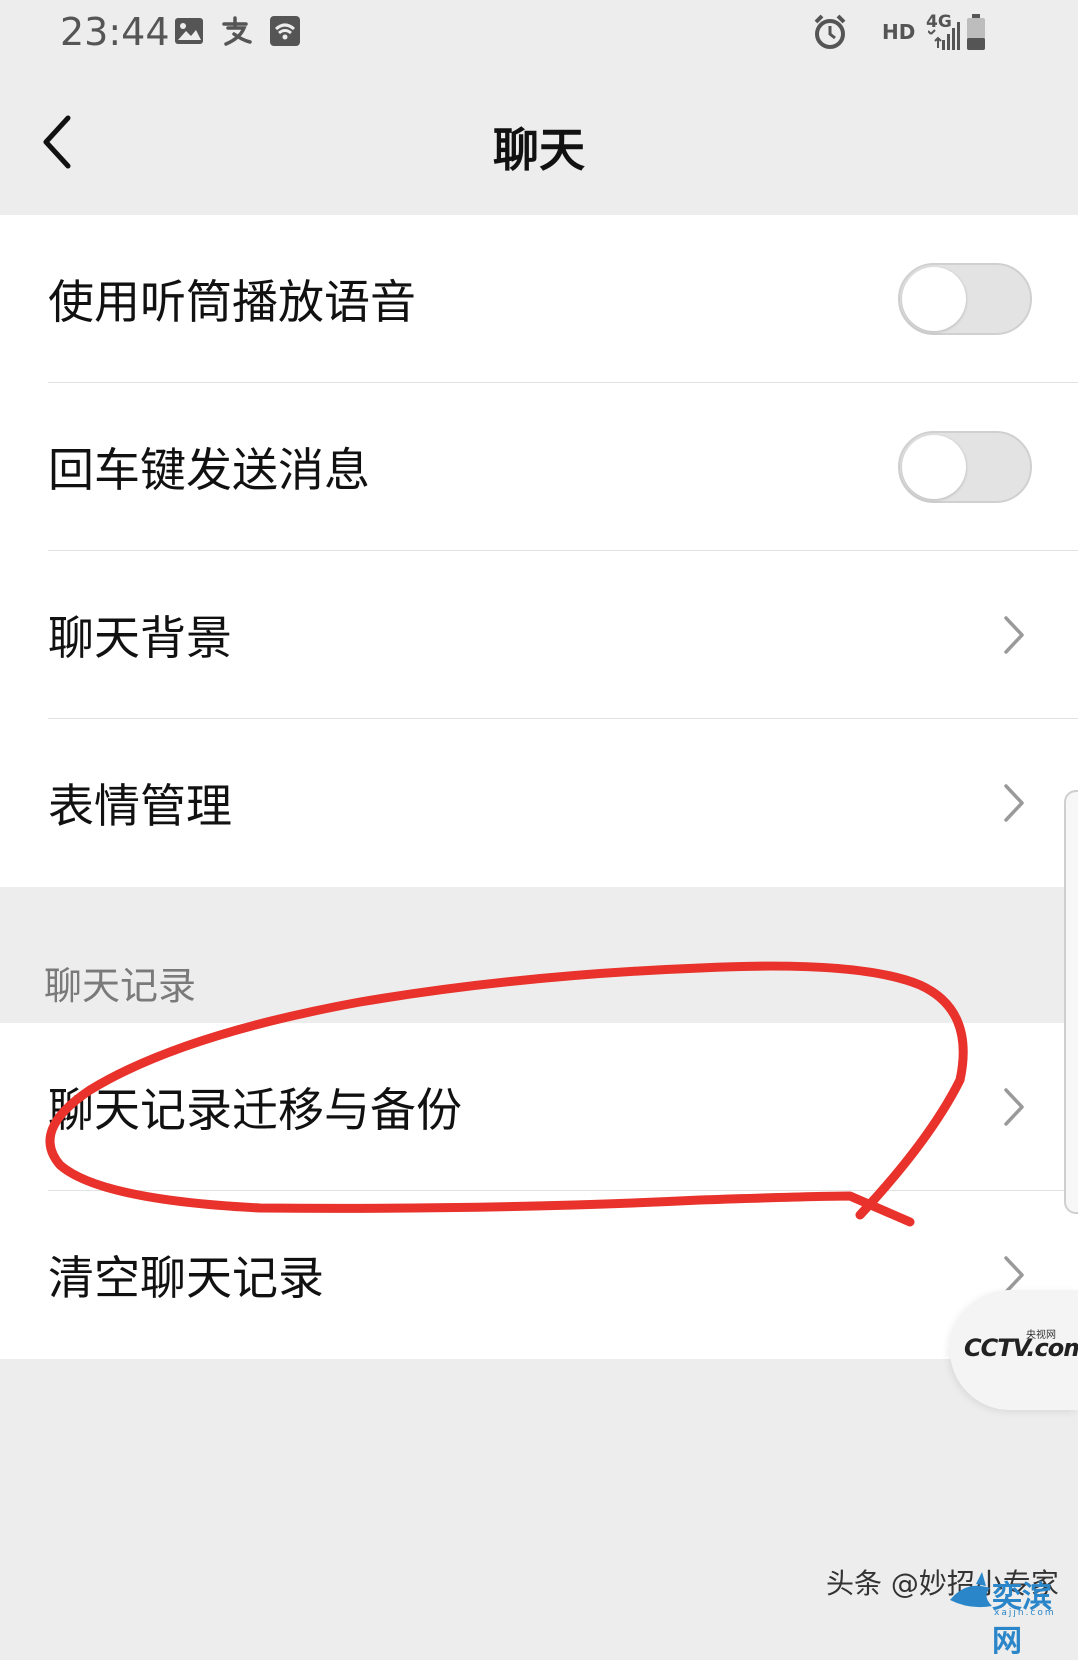  Describe the element at coordinates (899, 32) in the screenshot. I see `hd-label: HD` at that location.